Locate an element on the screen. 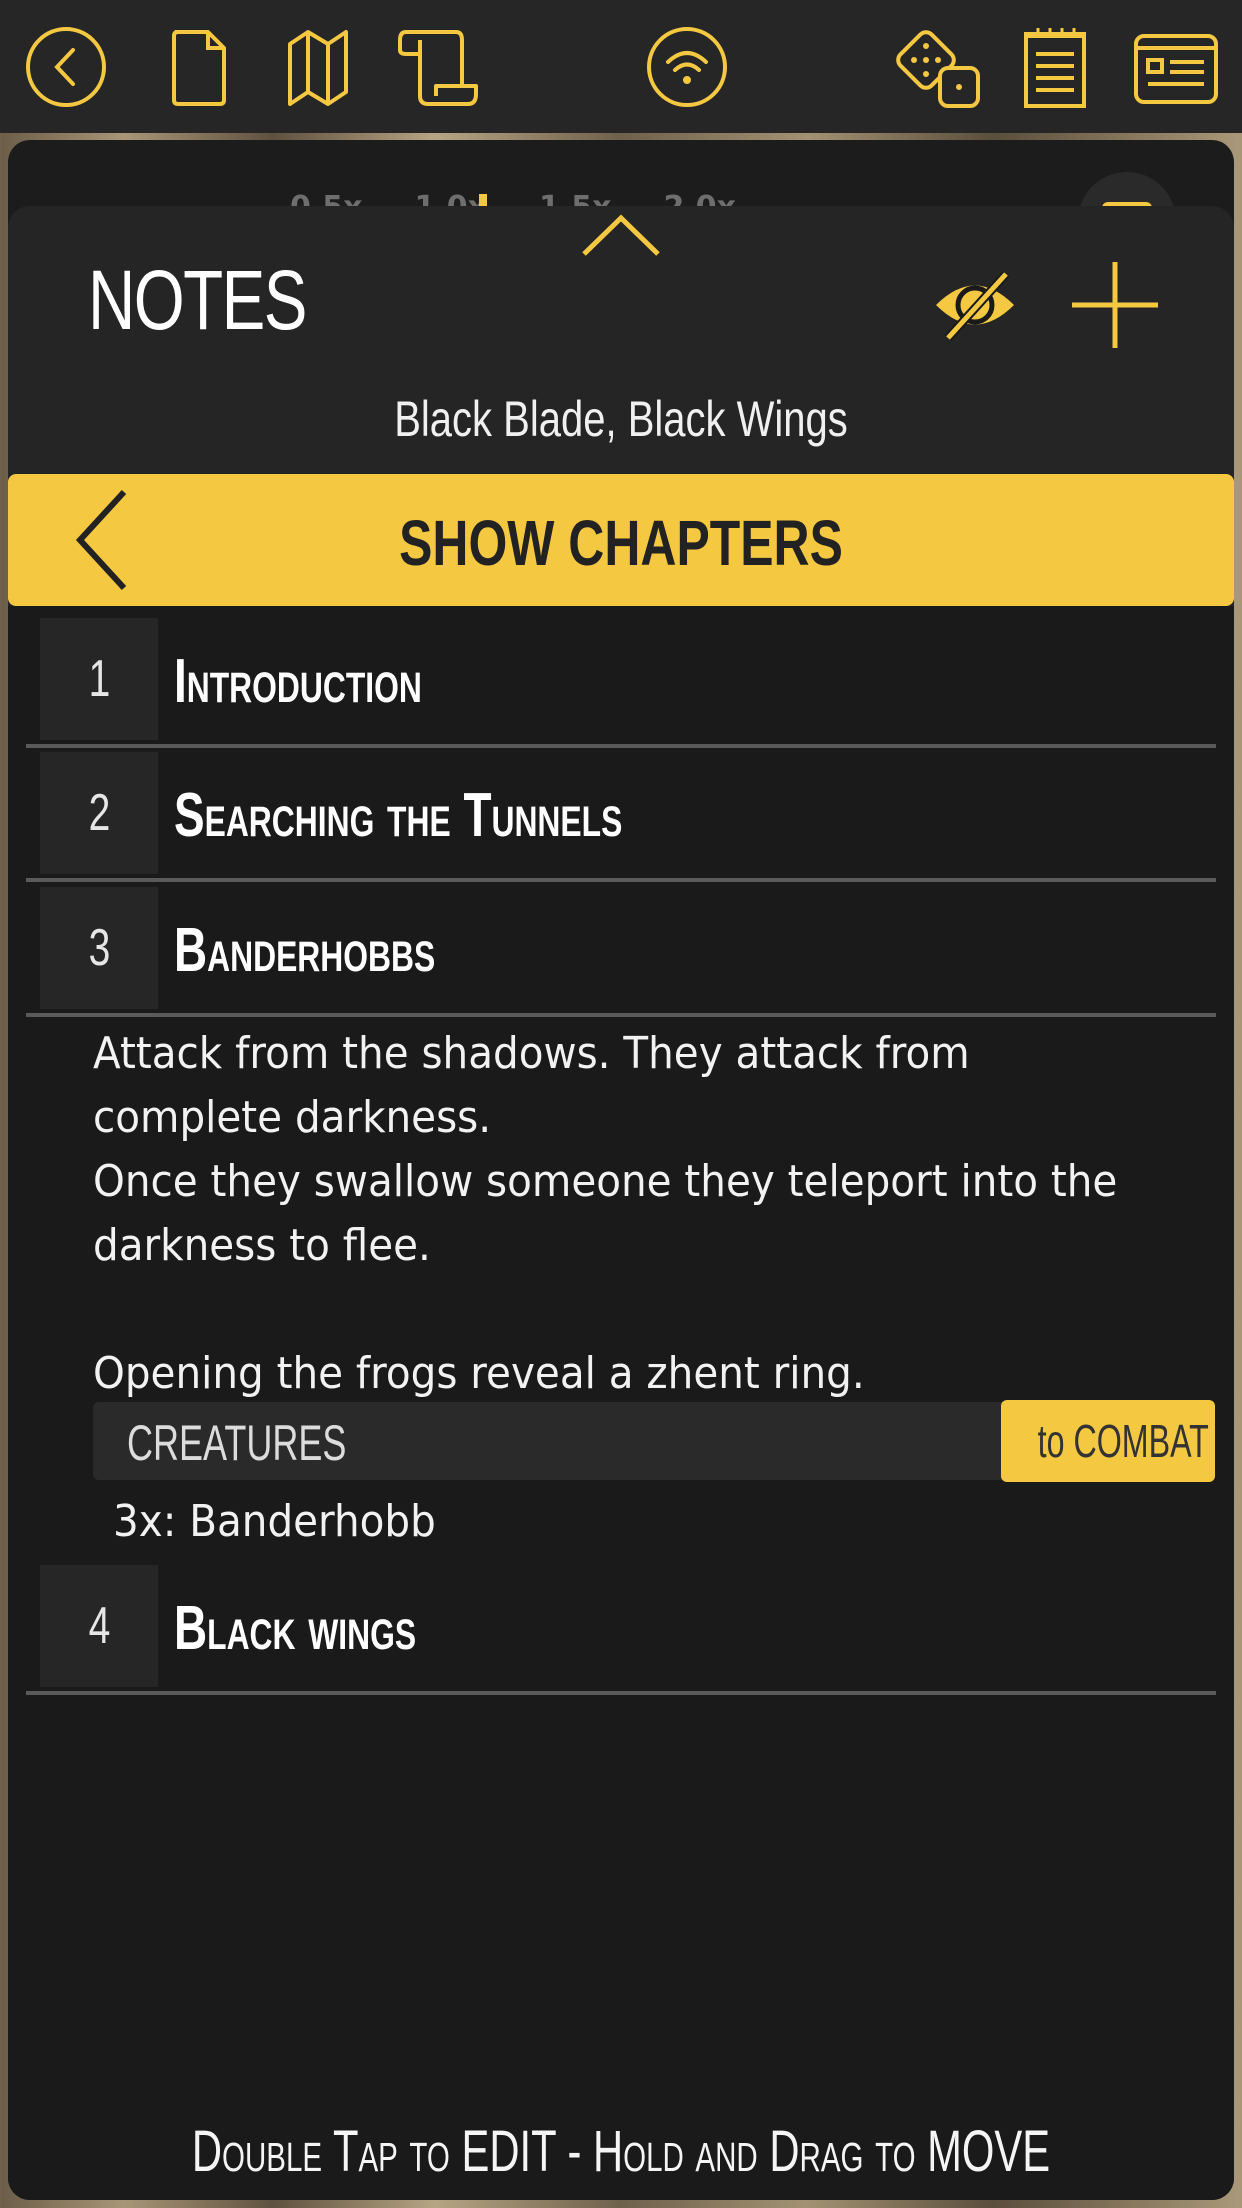 This screenshot has width=1242, height=2208. plus-icon is located at coordinates (1115, 305).